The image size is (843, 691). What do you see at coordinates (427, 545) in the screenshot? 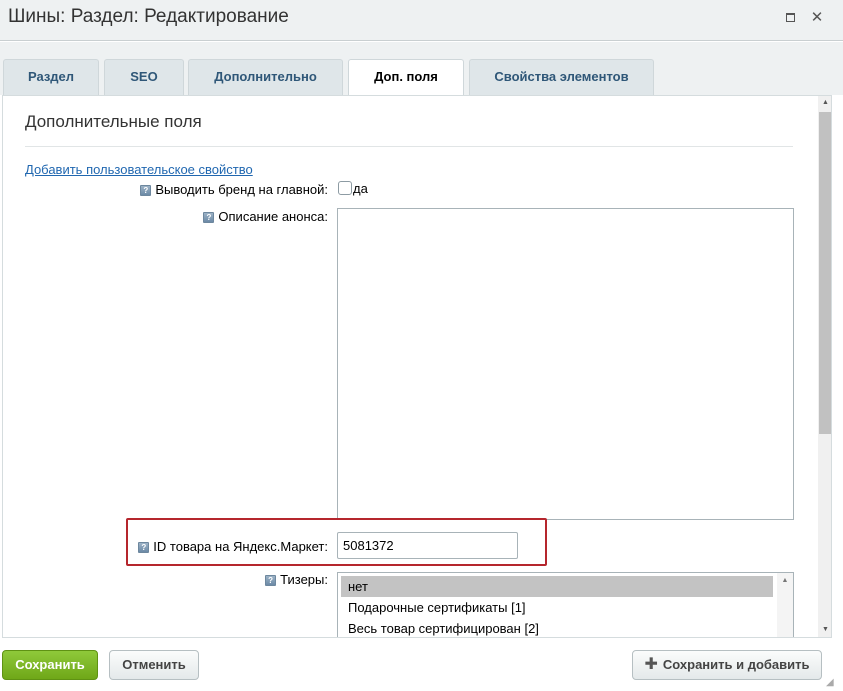
I see `yandex-id-input: 5081372` at bounding box center [427, 545].